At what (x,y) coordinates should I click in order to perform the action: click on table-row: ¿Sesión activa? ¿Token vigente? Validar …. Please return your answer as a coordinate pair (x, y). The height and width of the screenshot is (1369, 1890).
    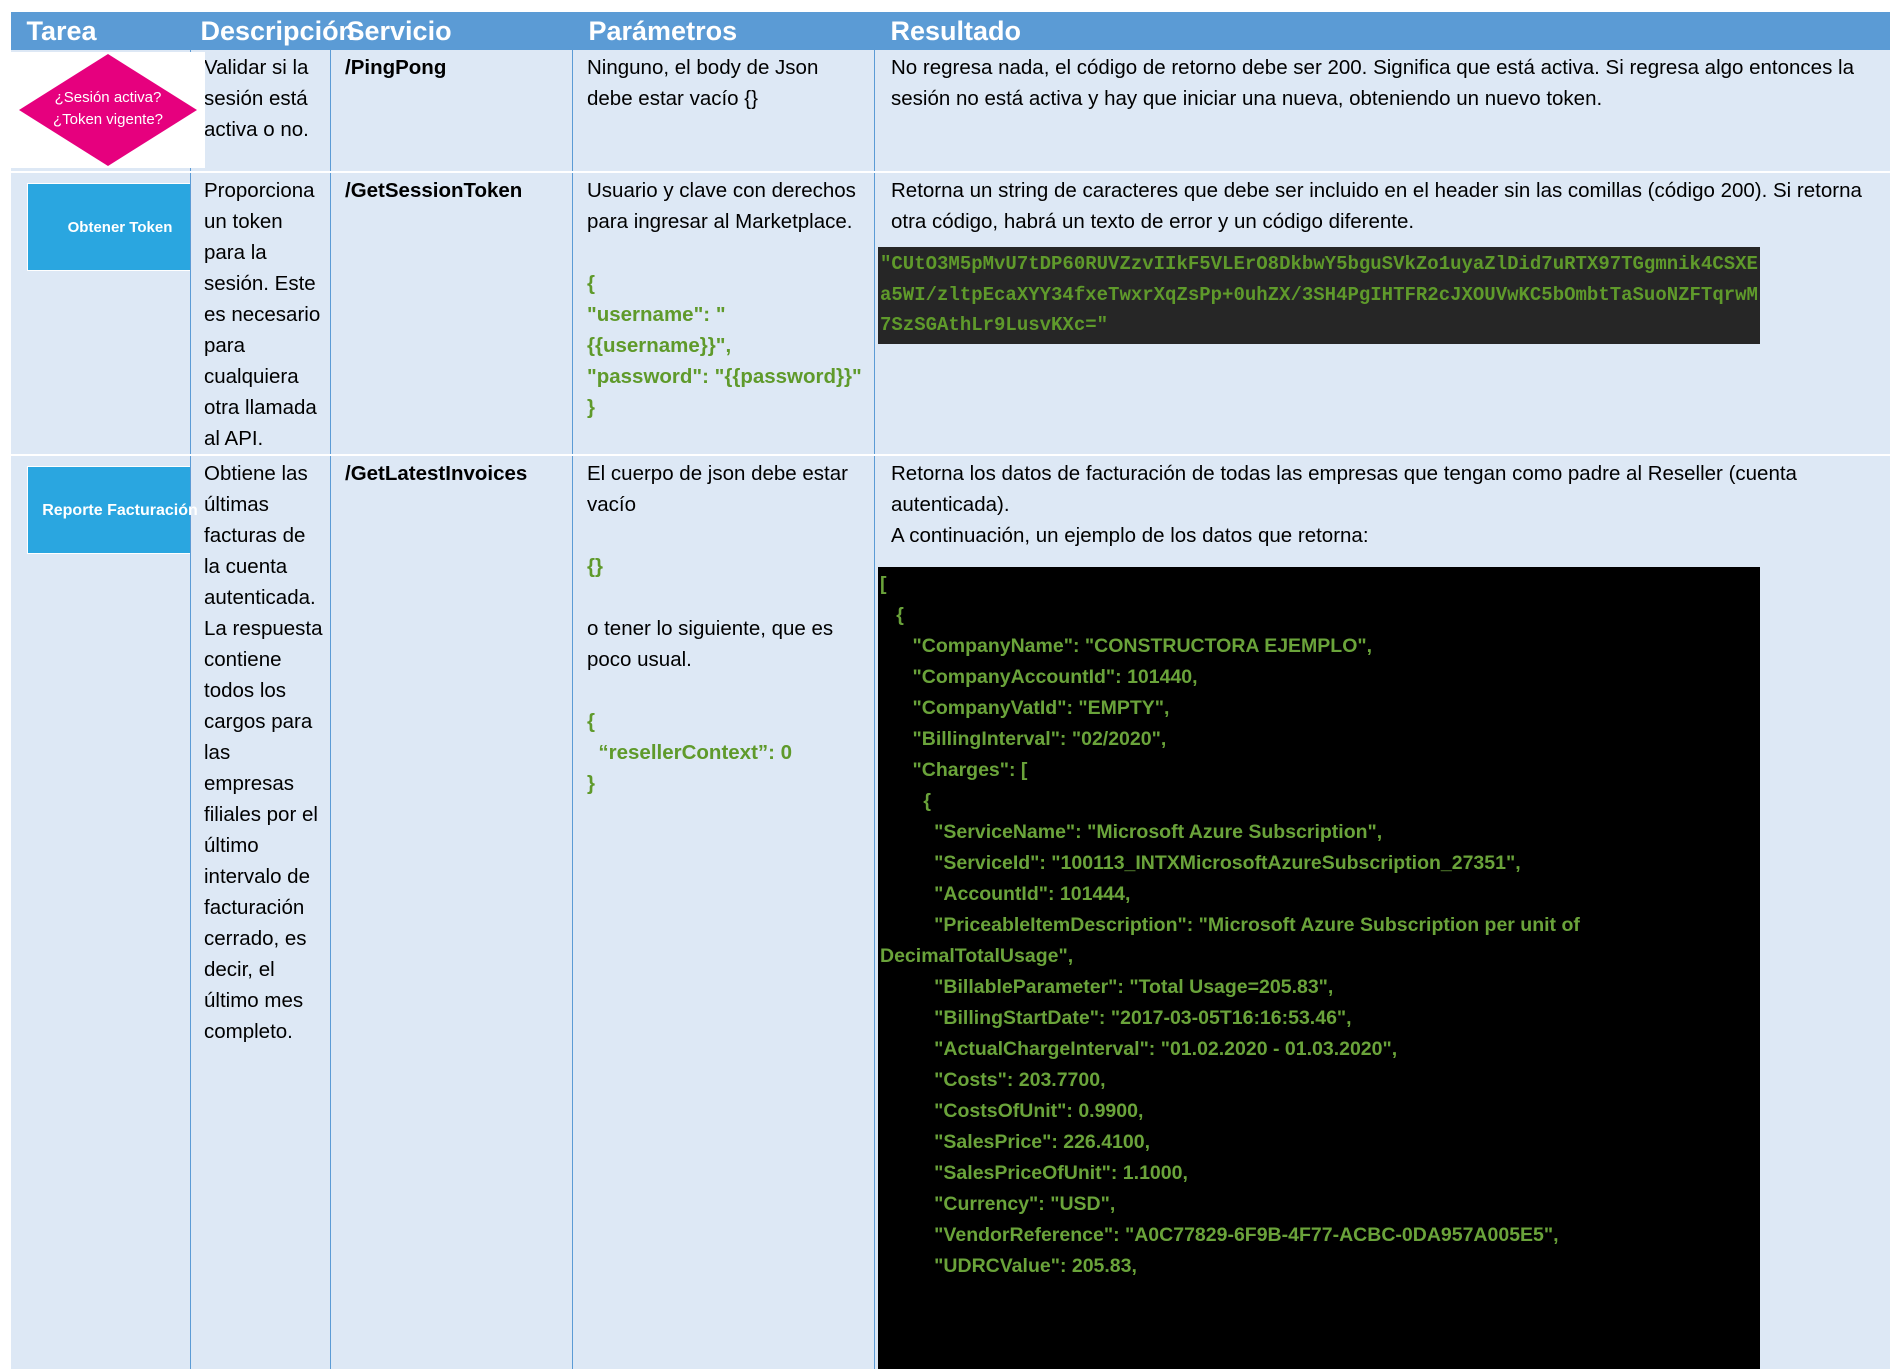
    Looking at the image, I should click on (950, 111).